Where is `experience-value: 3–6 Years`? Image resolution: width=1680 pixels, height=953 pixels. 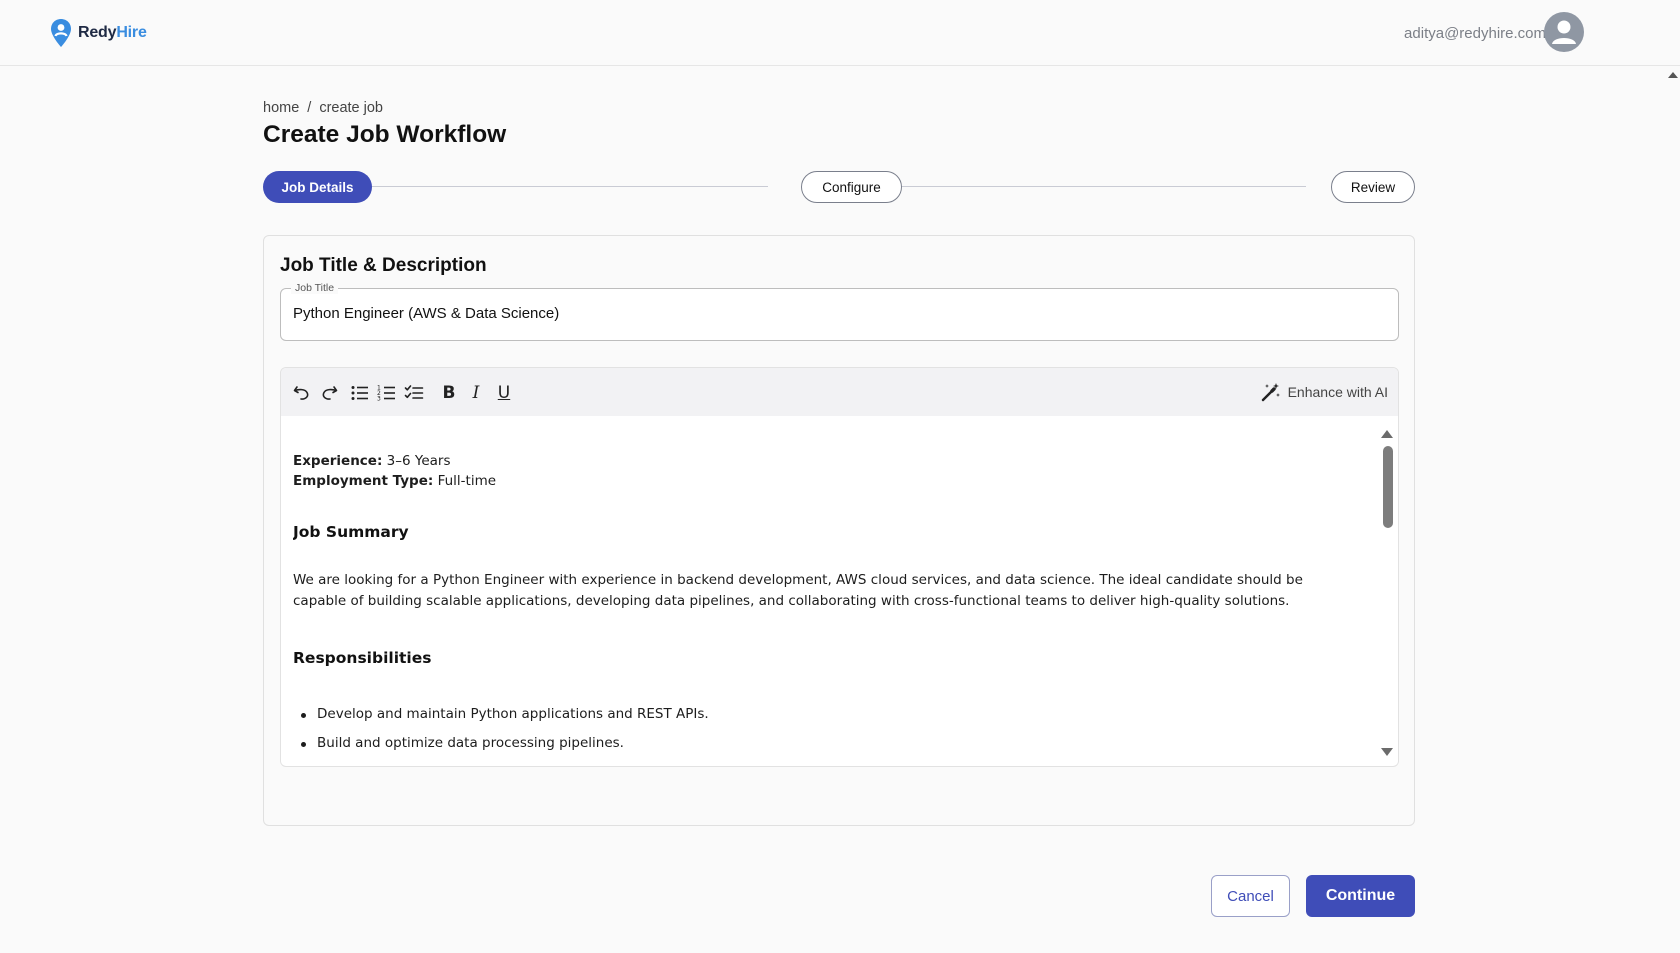
experience-value: 3–6 Years is located at coordinates (418, 461).